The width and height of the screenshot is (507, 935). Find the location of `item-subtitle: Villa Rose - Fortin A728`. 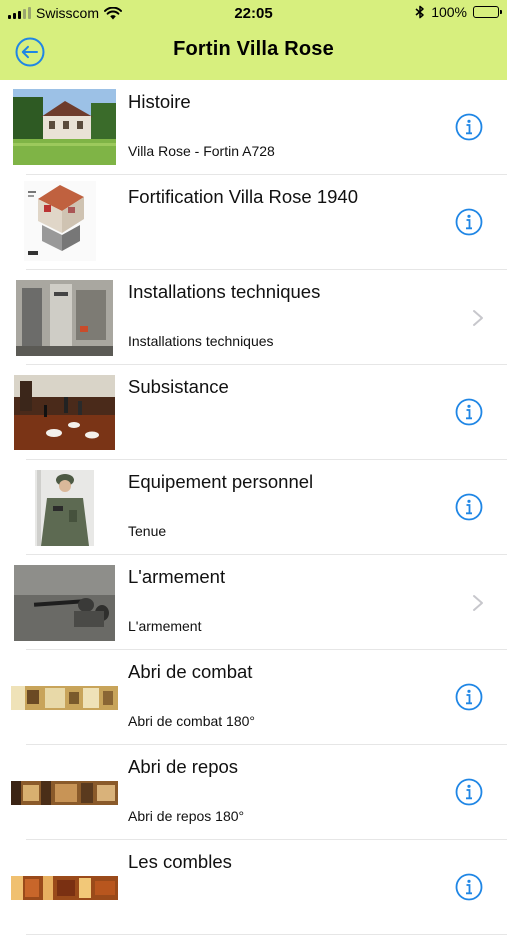

item-subtitle: Villa Rose - Fortin A728 is located at coordinates (201, 151).